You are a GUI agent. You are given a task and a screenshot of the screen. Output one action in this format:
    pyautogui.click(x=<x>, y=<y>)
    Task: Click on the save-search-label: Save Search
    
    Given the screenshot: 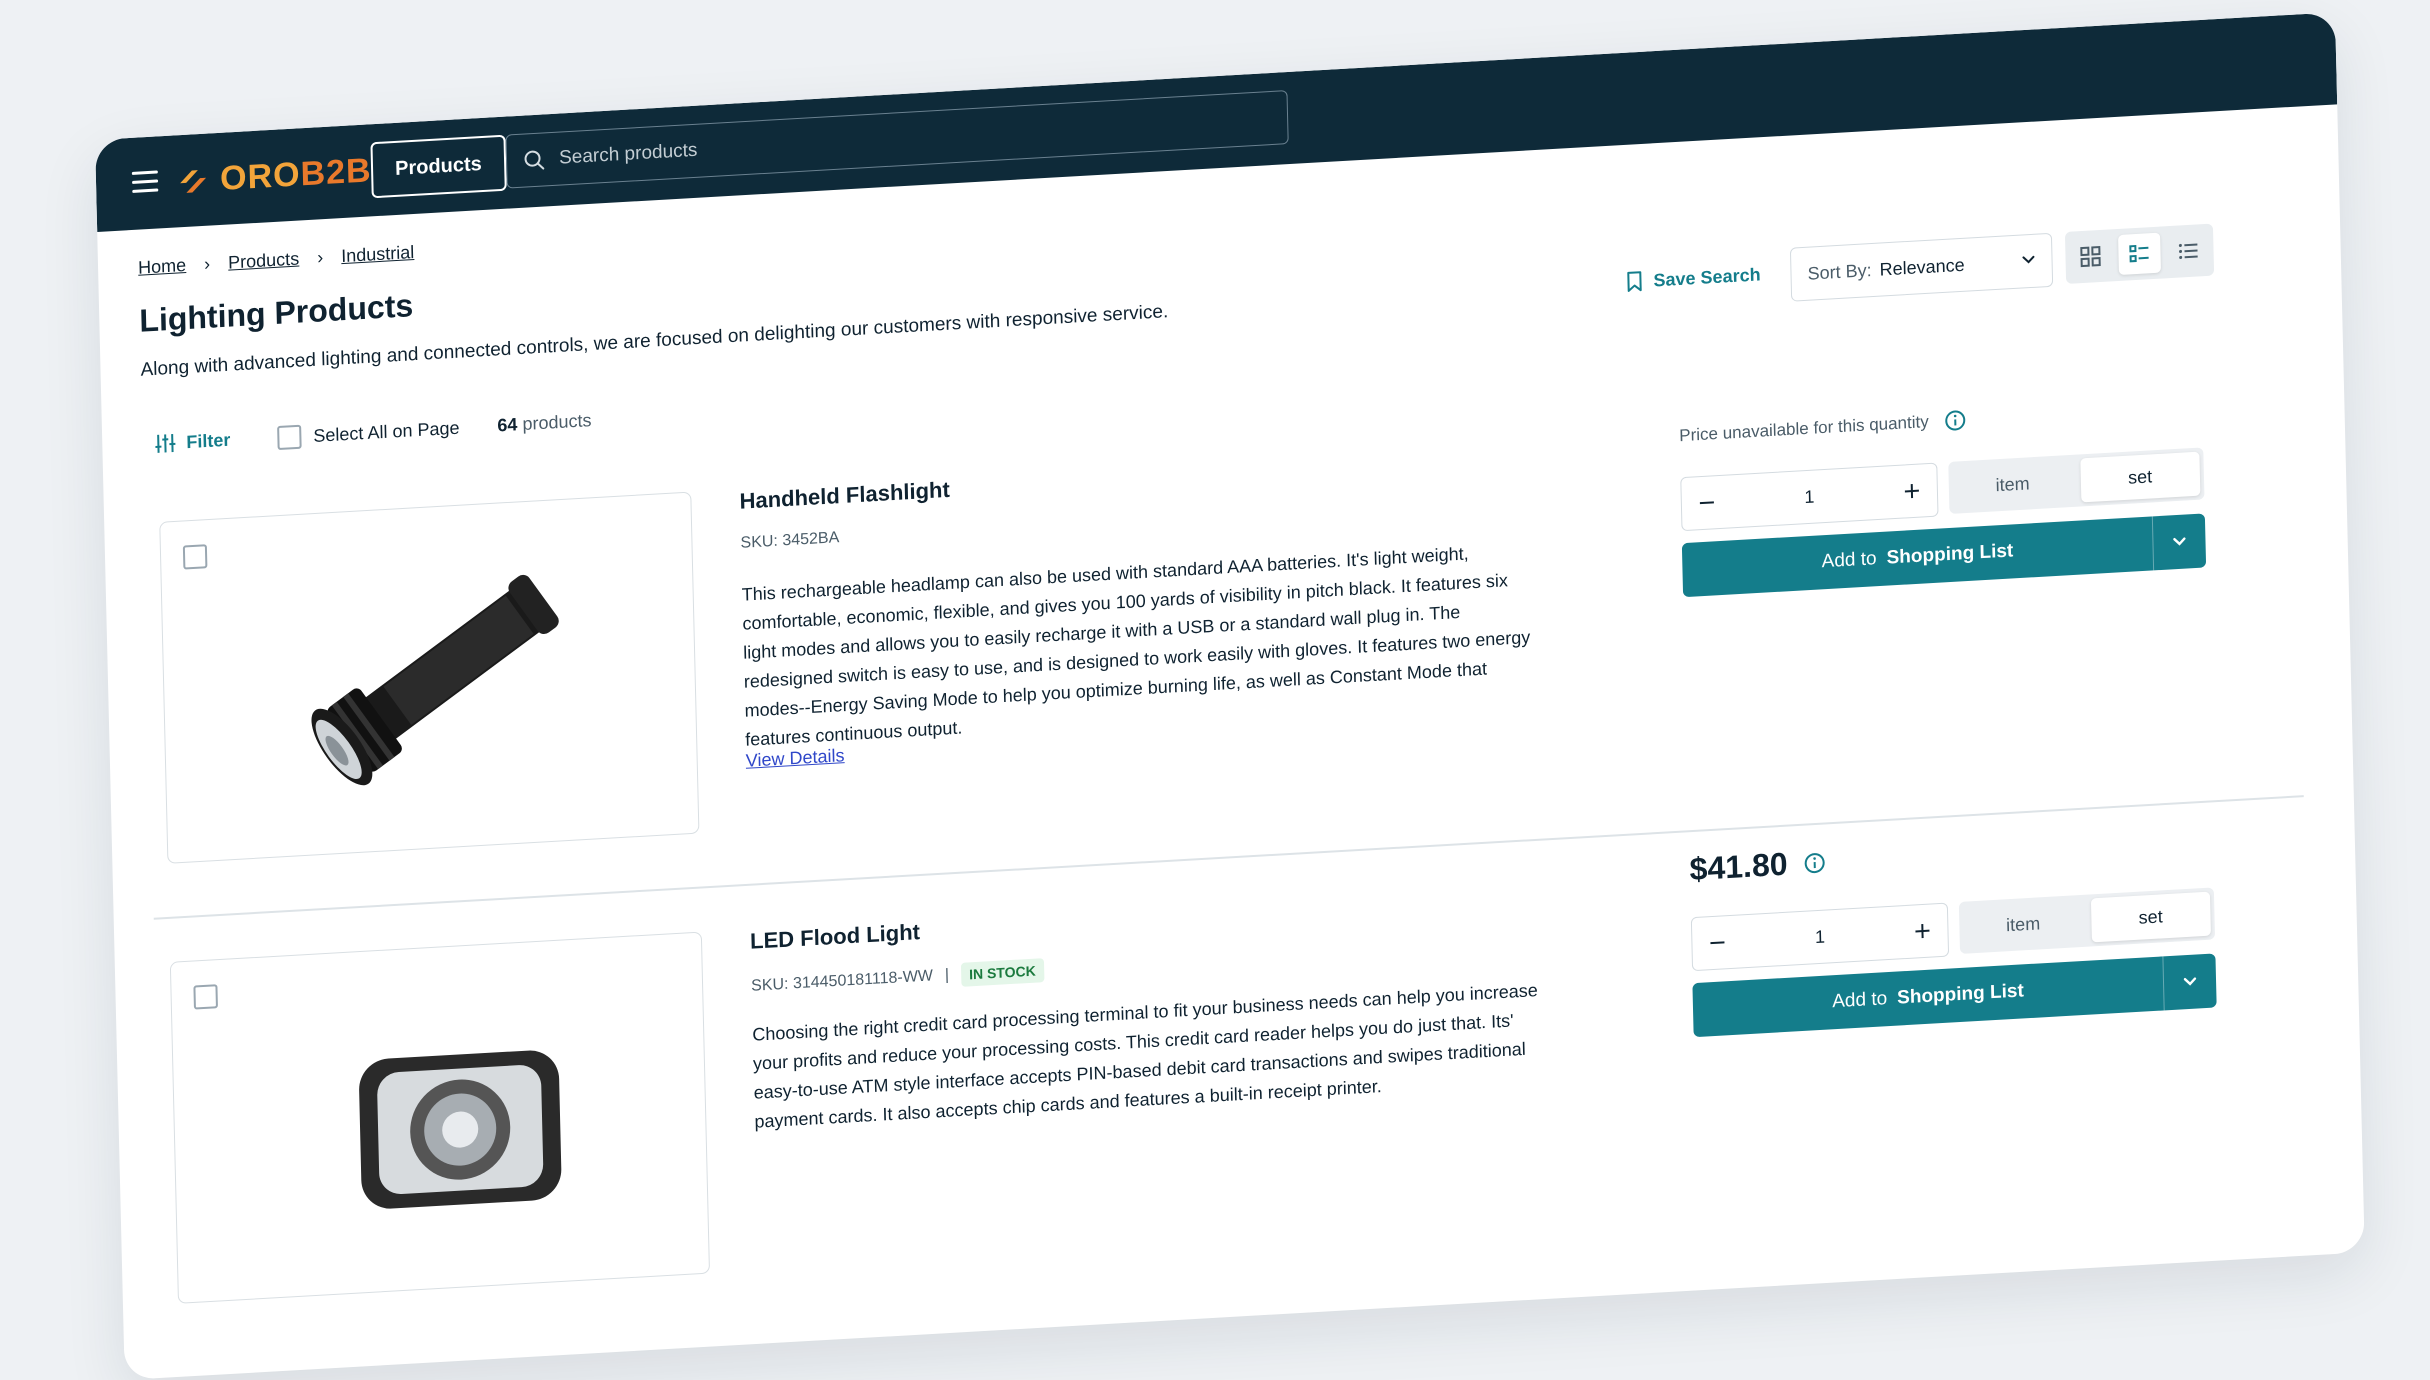 What is the action you would take?
    pyautogui.click(x=1707, y=277)
    